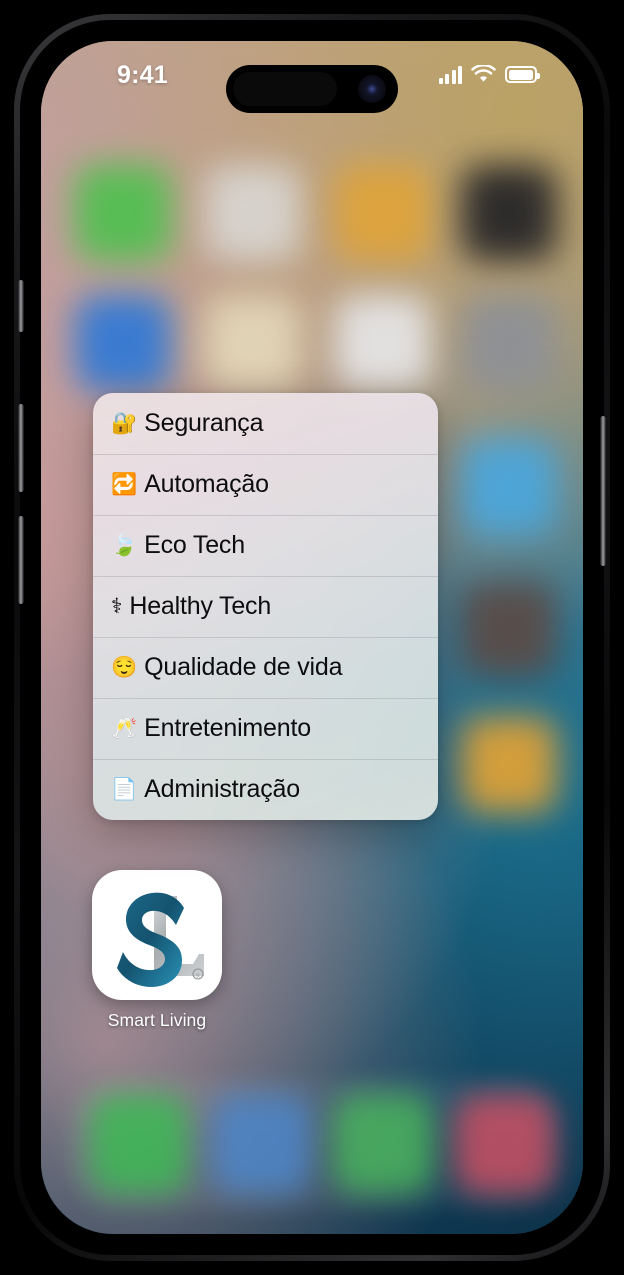 Image resolution: width=624 pixels, height=1275 pixels. Describe the element at coordinates (157, 1020) in the screenshot. I see `app-shortcut-label: Smart Living` at that location.